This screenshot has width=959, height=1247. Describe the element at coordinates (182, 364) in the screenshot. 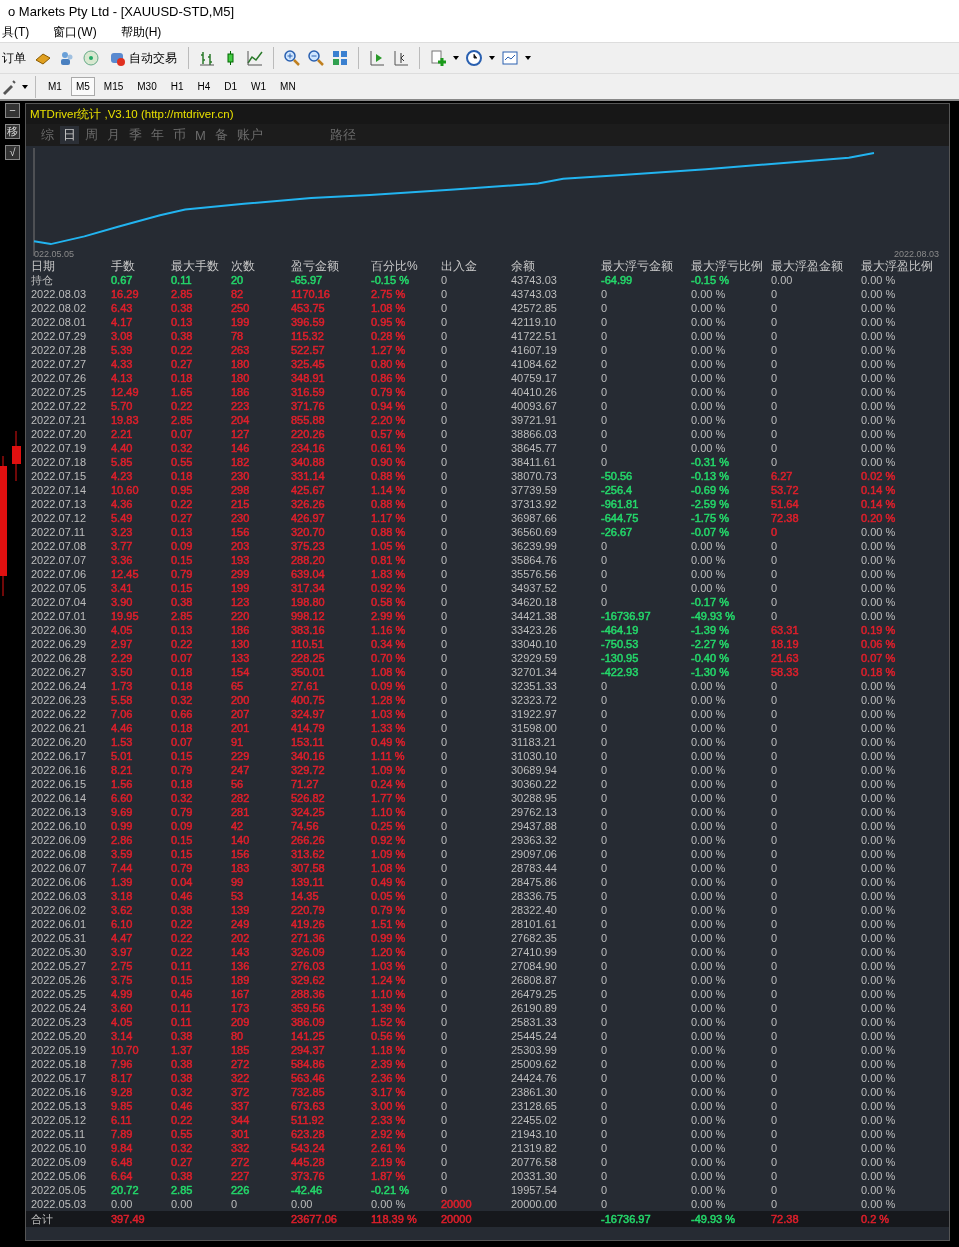

I see `table-cell: 0.27` at that location.